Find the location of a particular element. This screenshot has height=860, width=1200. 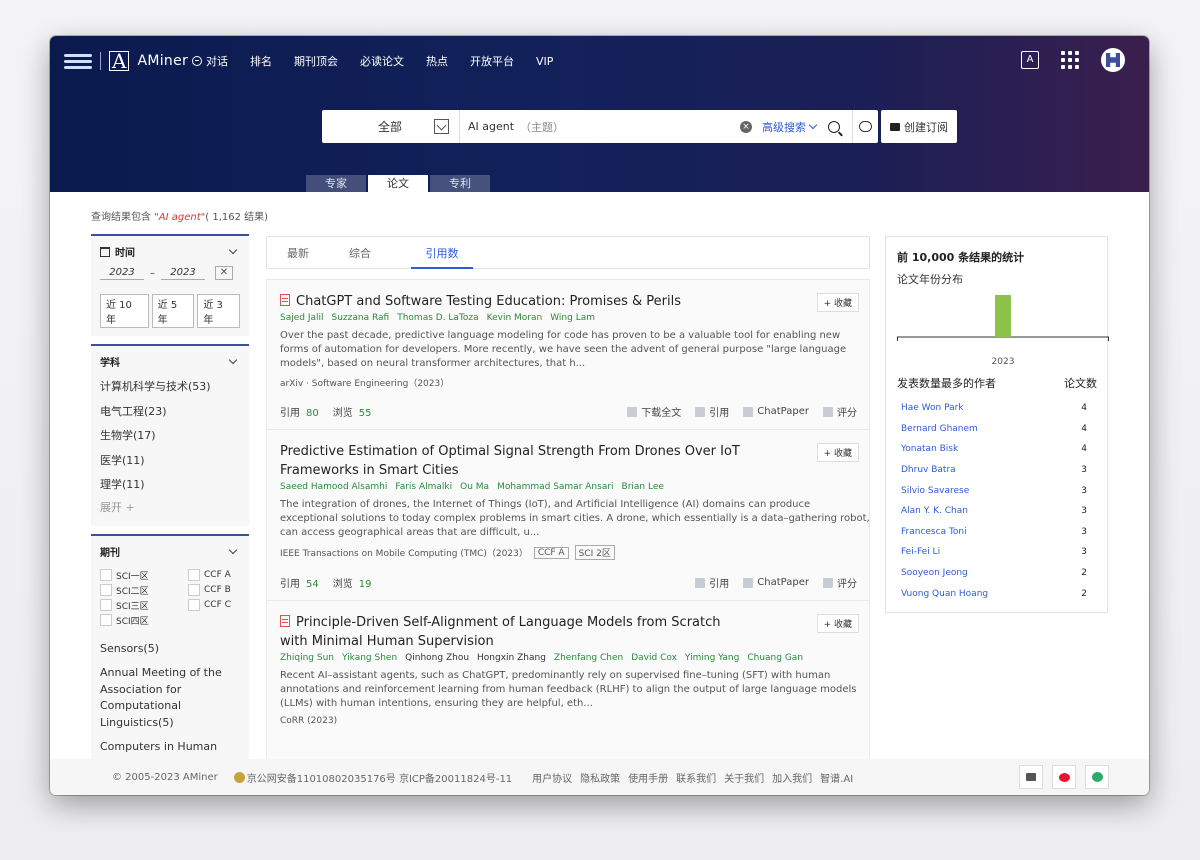

top-author-name: Silvio Savarese is located at coordinates (935, 491).